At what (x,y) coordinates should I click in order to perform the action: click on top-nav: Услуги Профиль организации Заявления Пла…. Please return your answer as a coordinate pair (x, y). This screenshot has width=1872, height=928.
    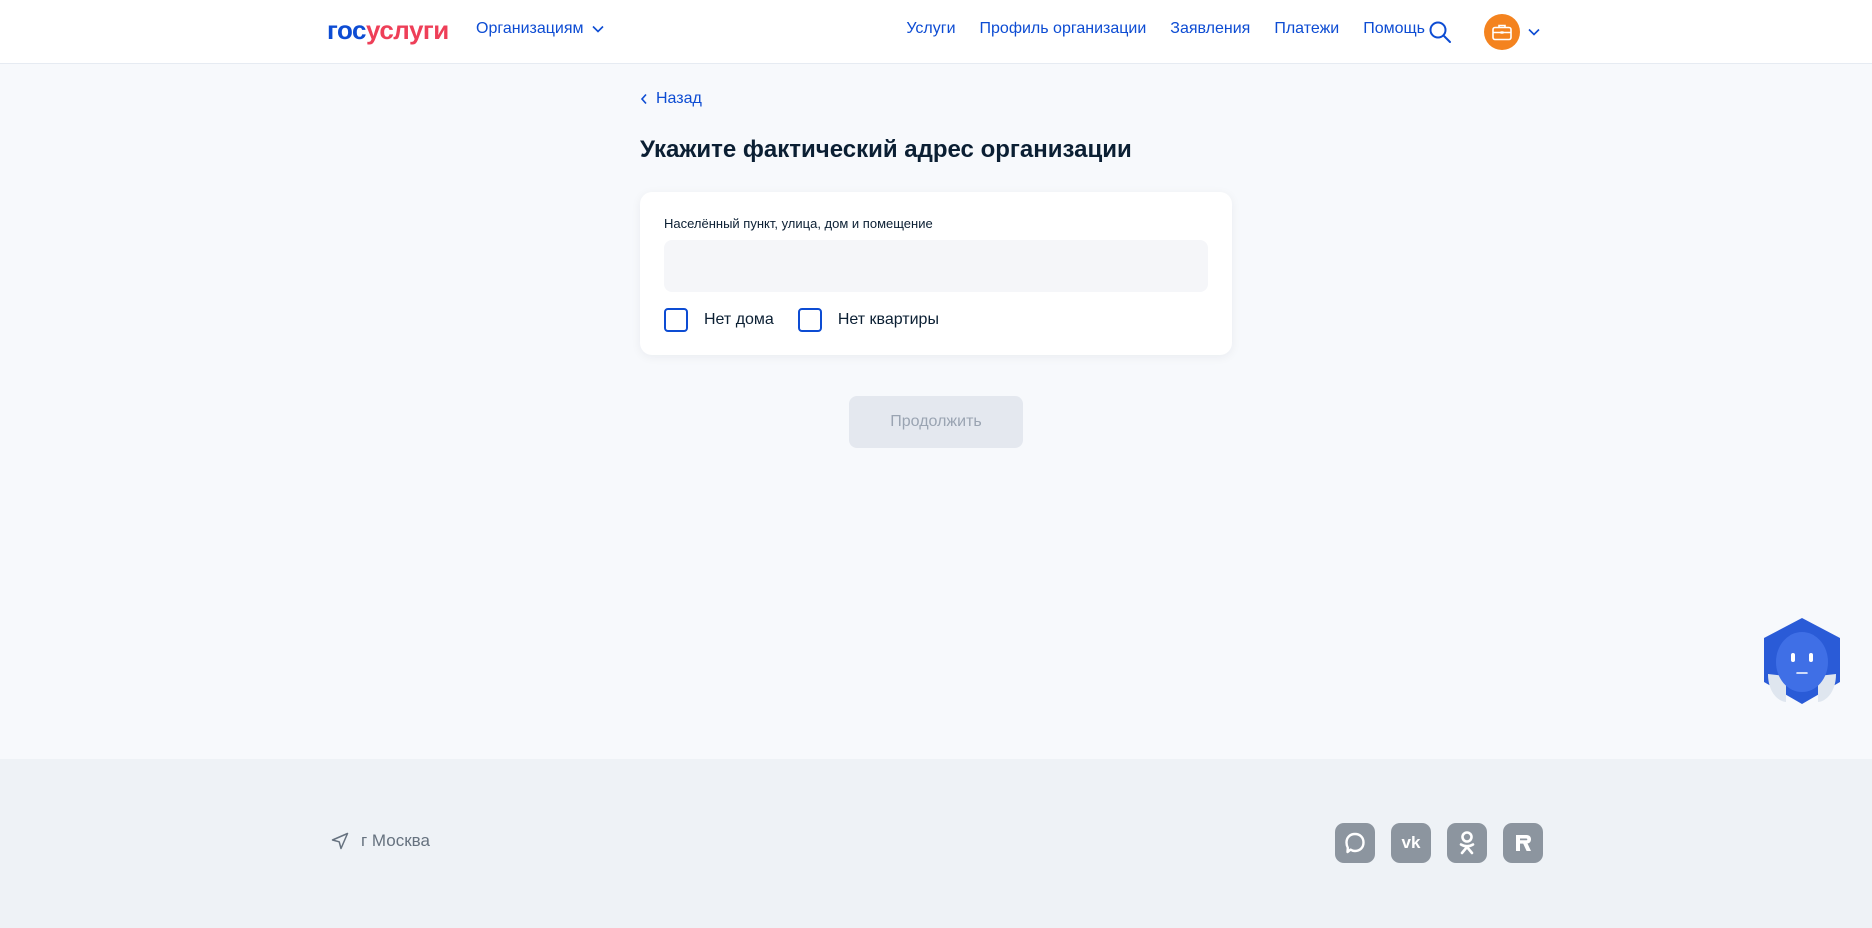
    Looking at the image, I should click on (1165, 29).